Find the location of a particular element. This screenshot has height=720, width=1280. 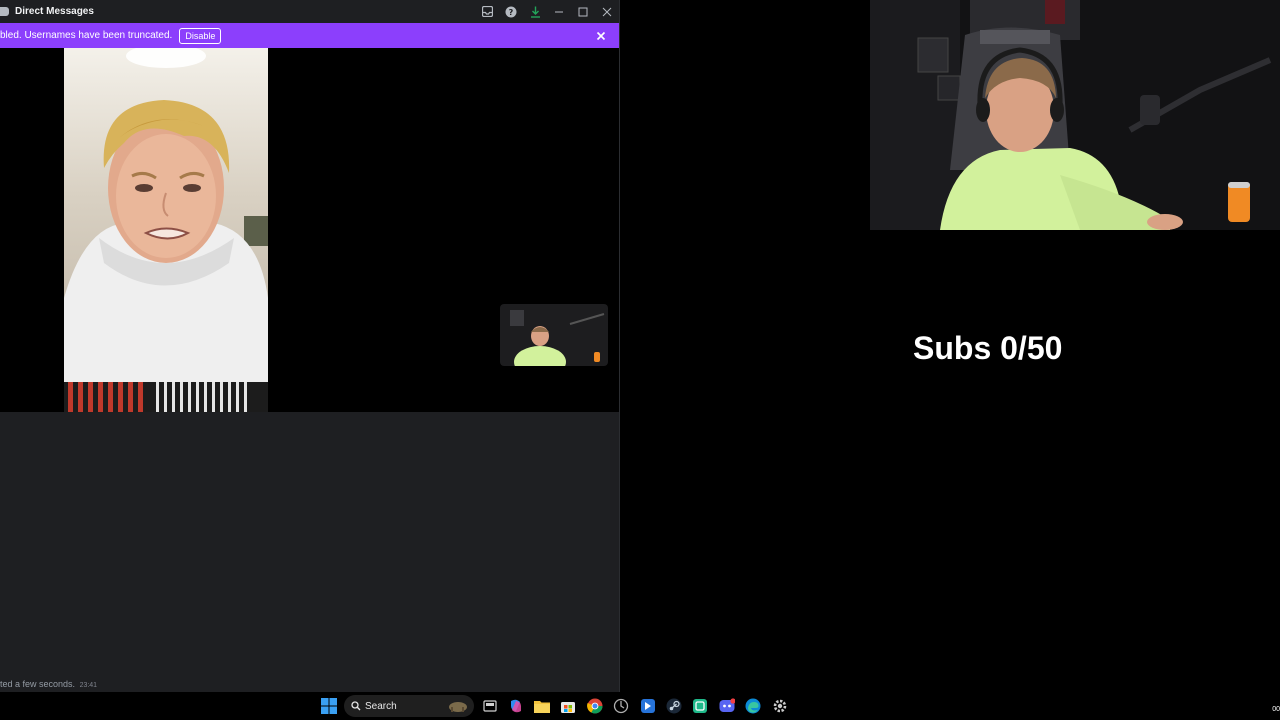

edge-icon is located at coordinates (753, 706).